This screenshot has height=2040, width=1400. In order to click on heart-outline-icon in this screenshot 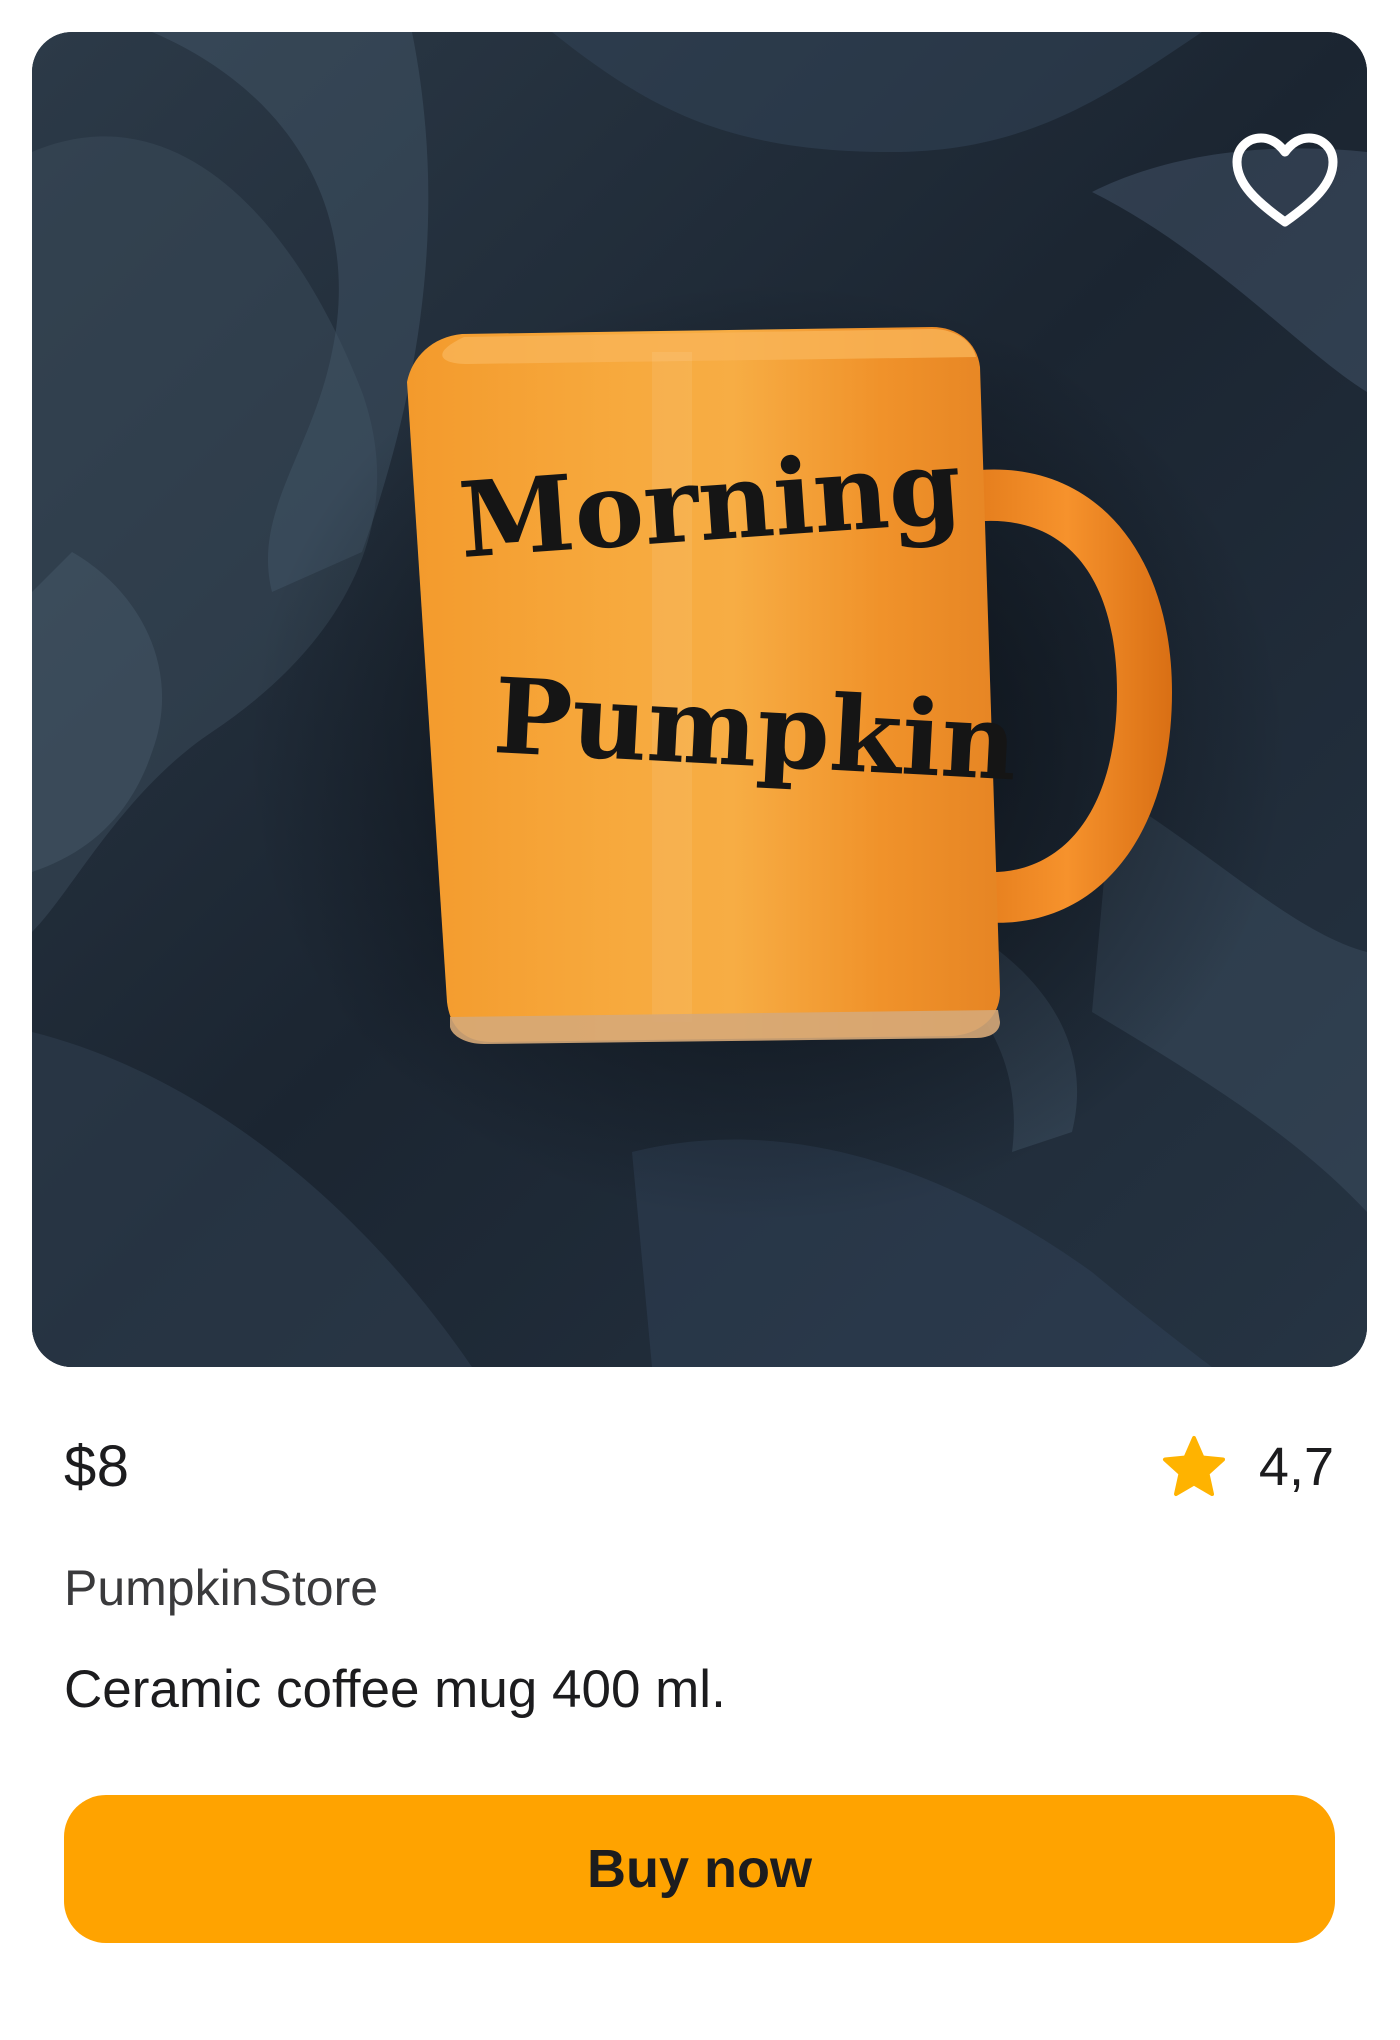, I will do `click(1285, 180)`.